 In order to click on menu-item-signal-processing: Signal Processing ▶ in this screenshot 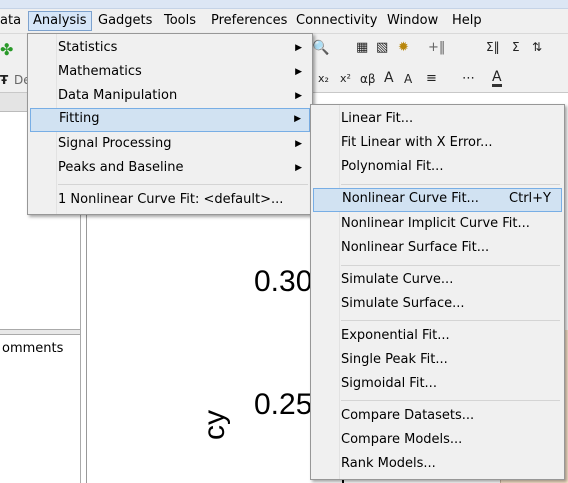, I will do `click(170, 144)`.